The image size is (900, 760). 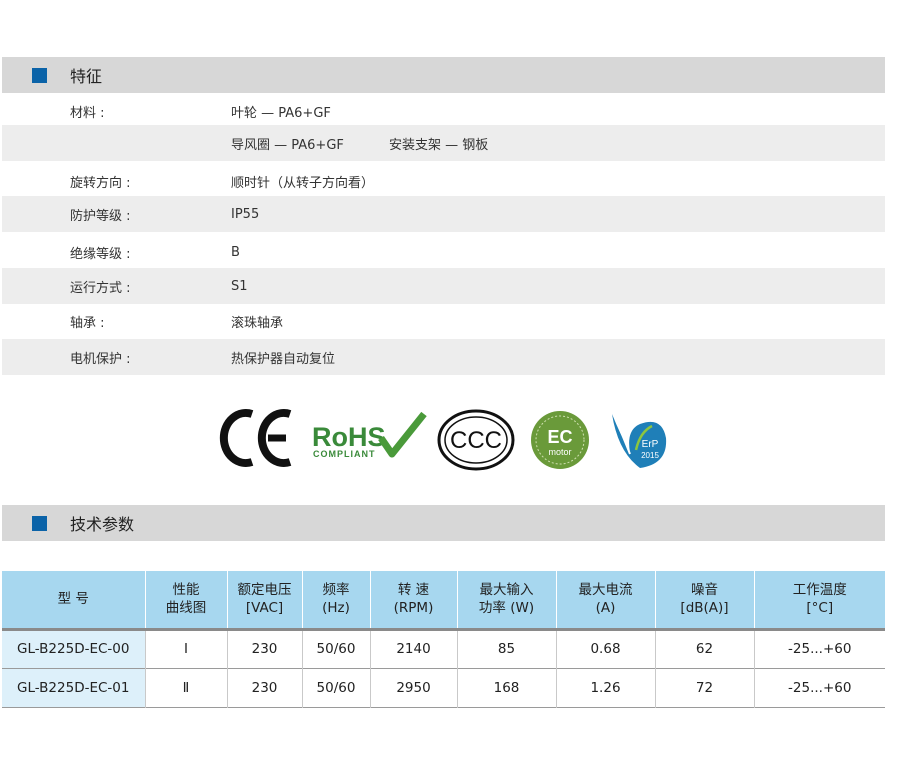 I want to click on header-model: 型 号, so click(x=74, y=600).